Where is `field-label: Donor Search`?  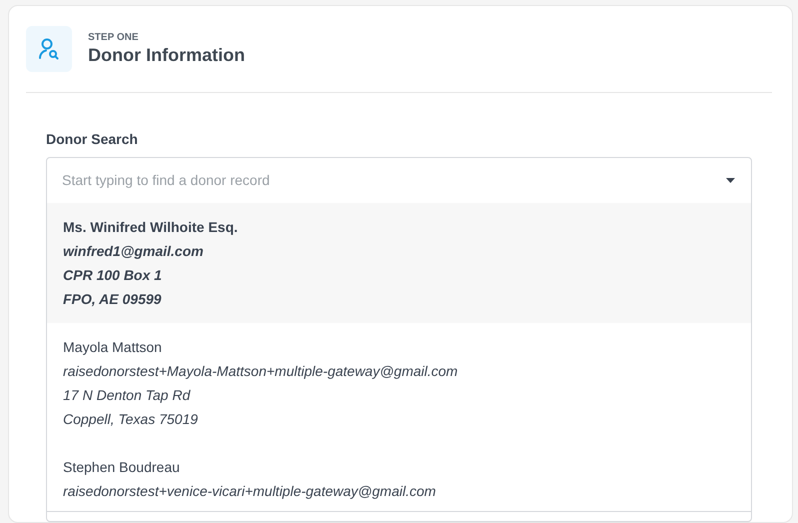 field-label: Donor Search is located at coordinates (92, 139).